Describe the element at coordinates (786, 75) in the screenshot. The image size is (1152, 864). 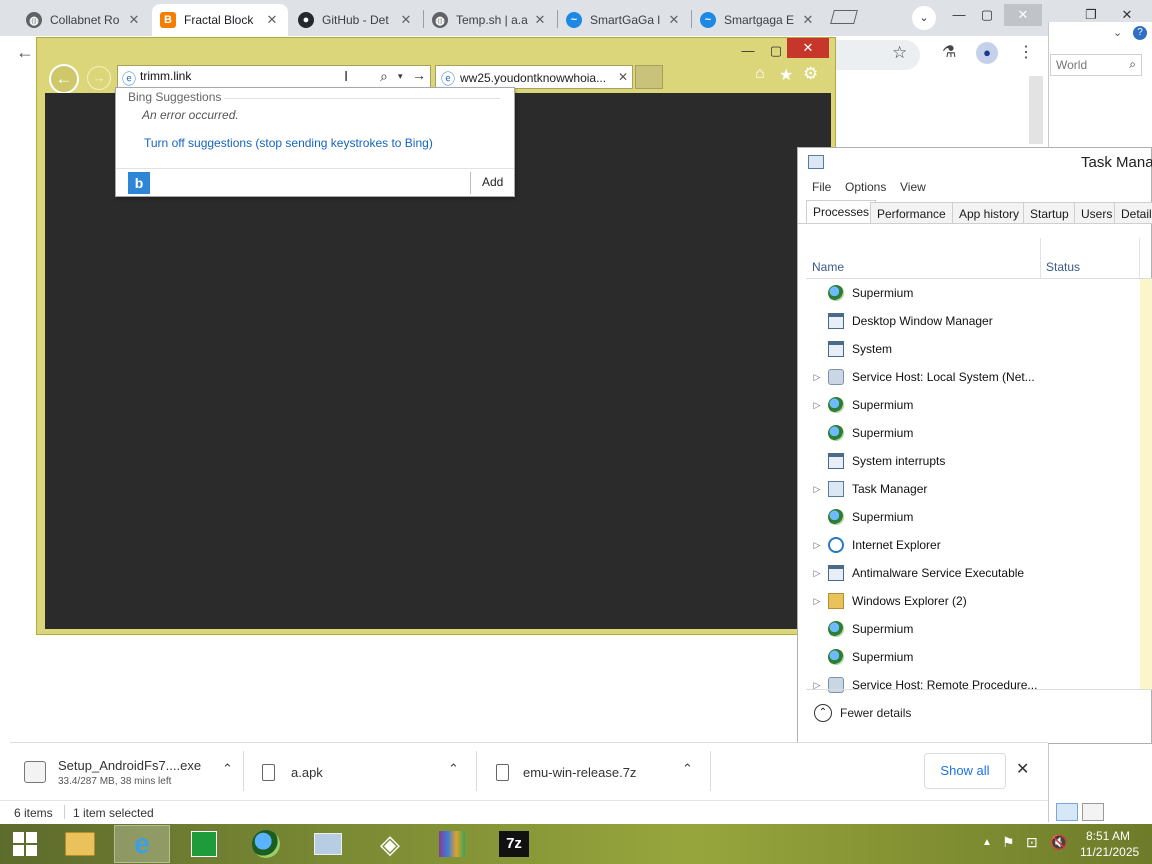
I see `favorites-star-icon: ★` at that location.